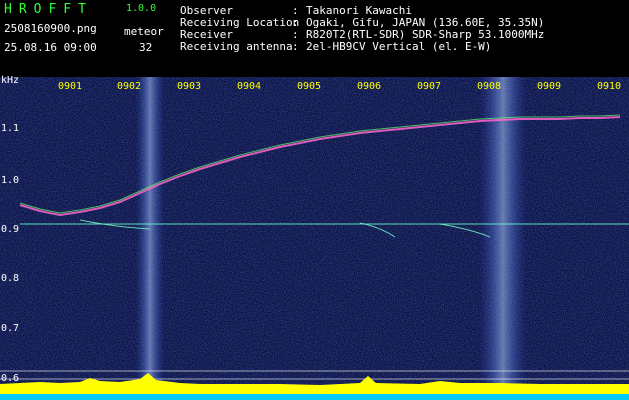 The image size is (629, 400). What do you see at coordinates (314, 397) in the screenshot?
I see `power-baseline` at bounding box center [314, 397].